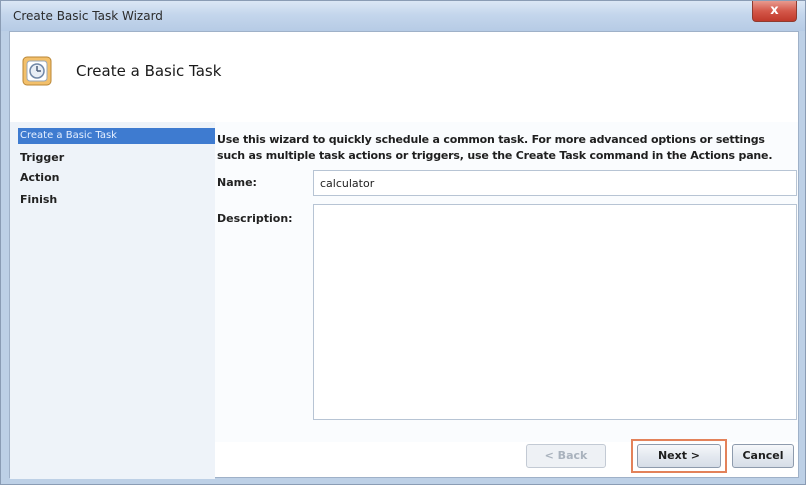 The image size is (806, 485). What do you see at coordinates (679, 456) in the screenshot?
I see `next-button: Next >` at bounding box center [679, 456].